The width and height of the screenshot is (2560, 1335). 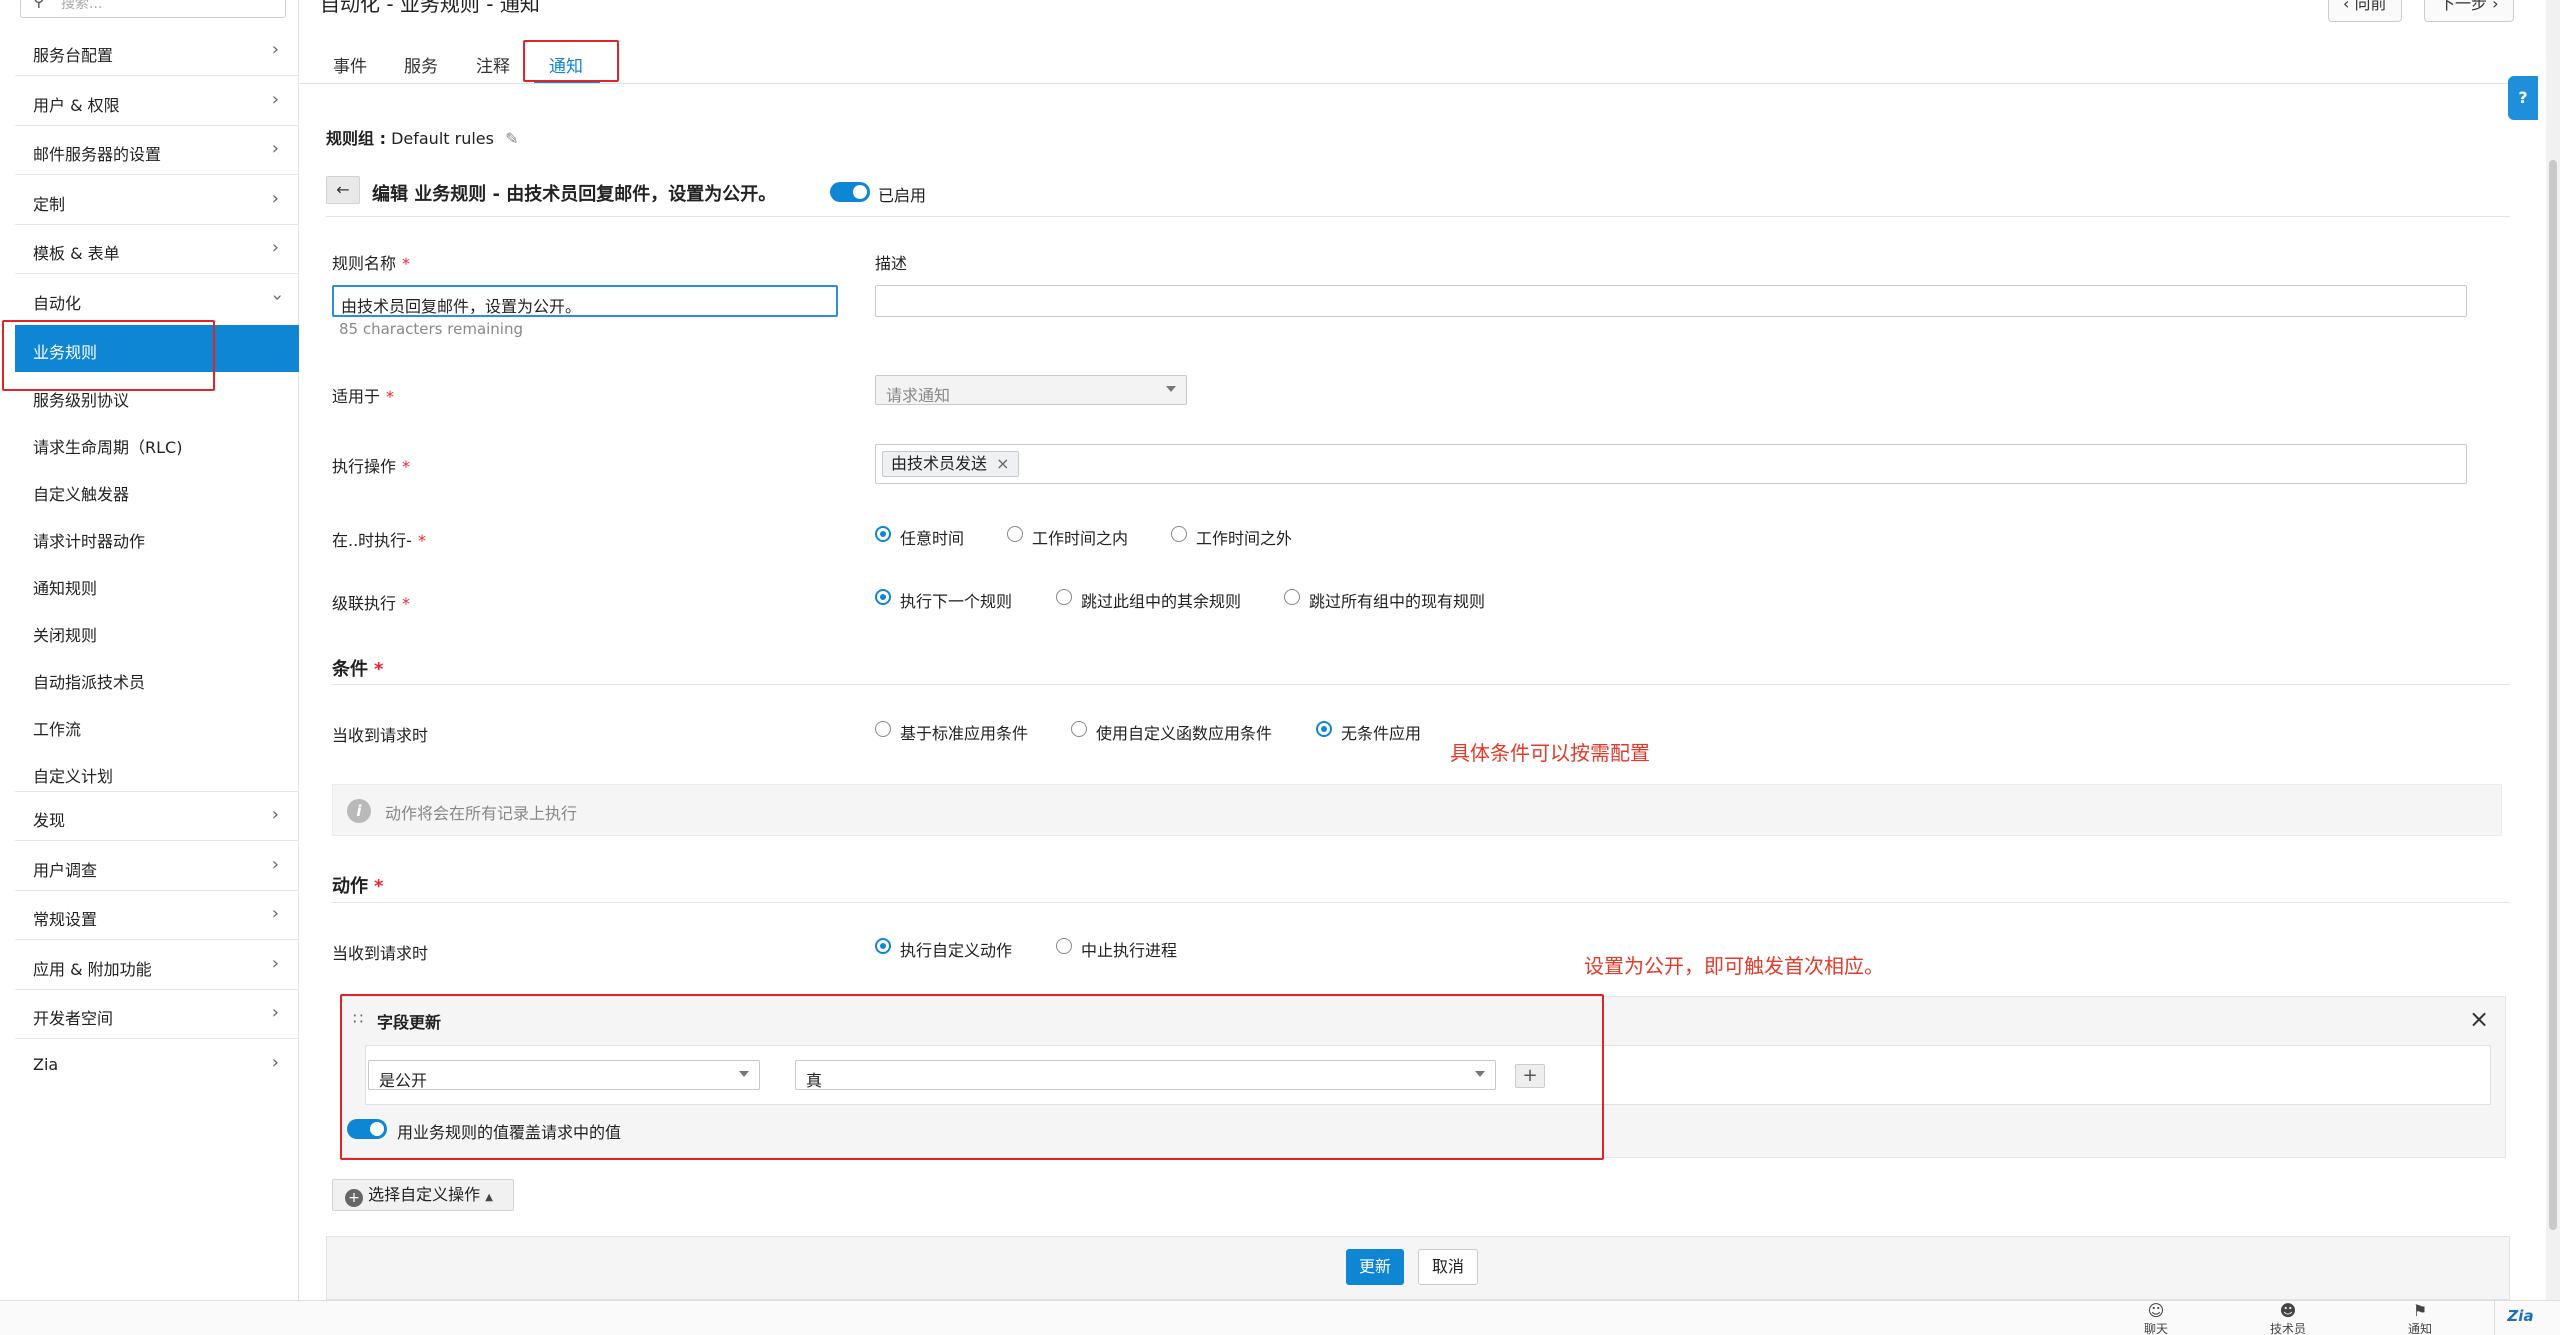 What do you see at coordinates (157, 150) in the screenshot?
I see `sidebar-item-mail-server: 邮件服务器的设置 ›` at bounding box center [157, 150].